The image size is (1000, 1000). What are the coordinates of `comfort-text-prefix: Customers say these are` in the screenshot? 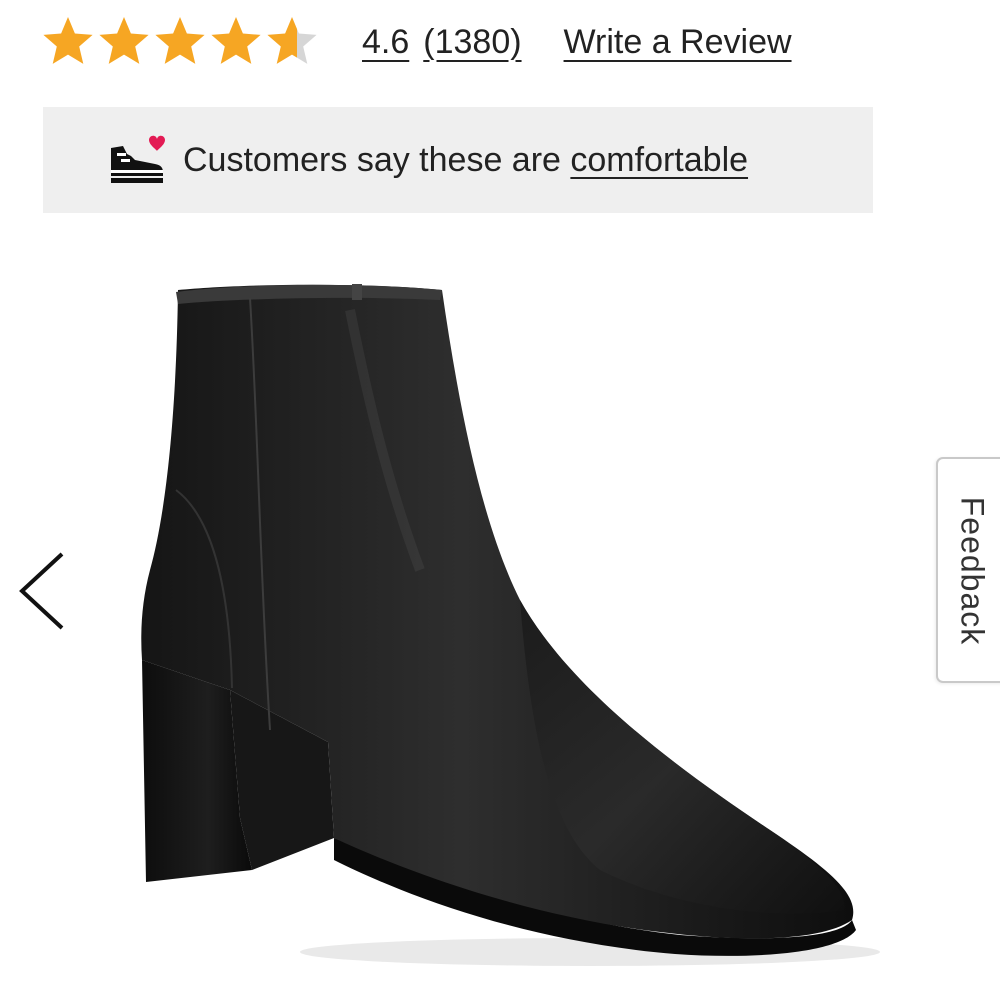 It's located at (377, 159).